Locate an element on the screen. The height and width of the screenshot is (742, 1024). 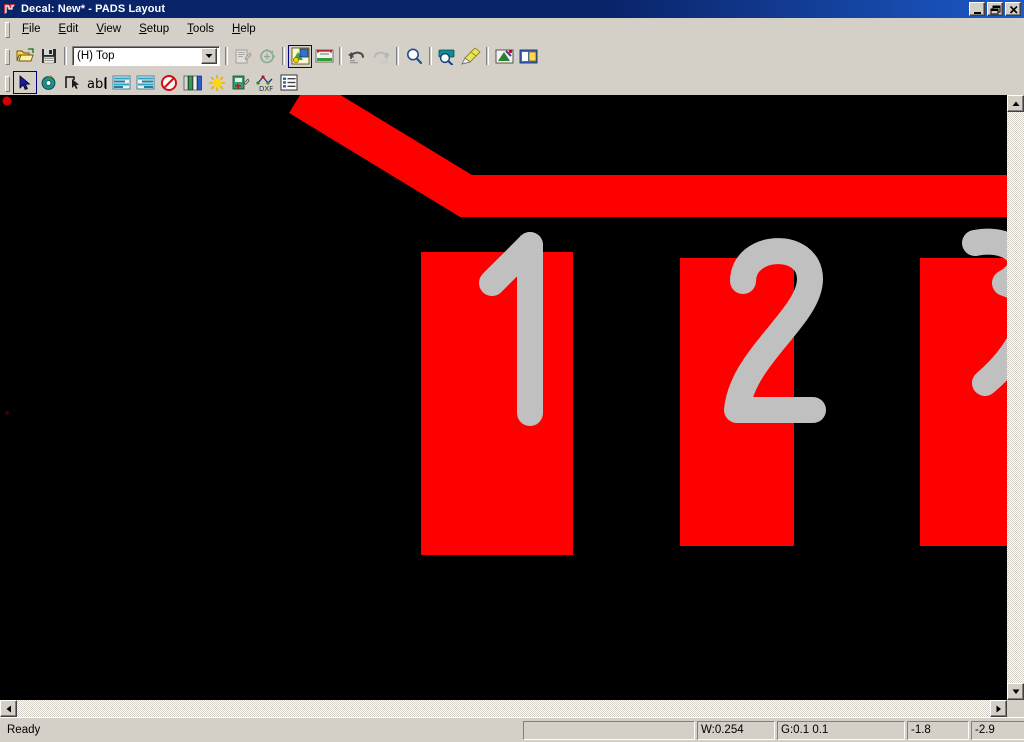
open-file-button is located at coordinates (25, 56).